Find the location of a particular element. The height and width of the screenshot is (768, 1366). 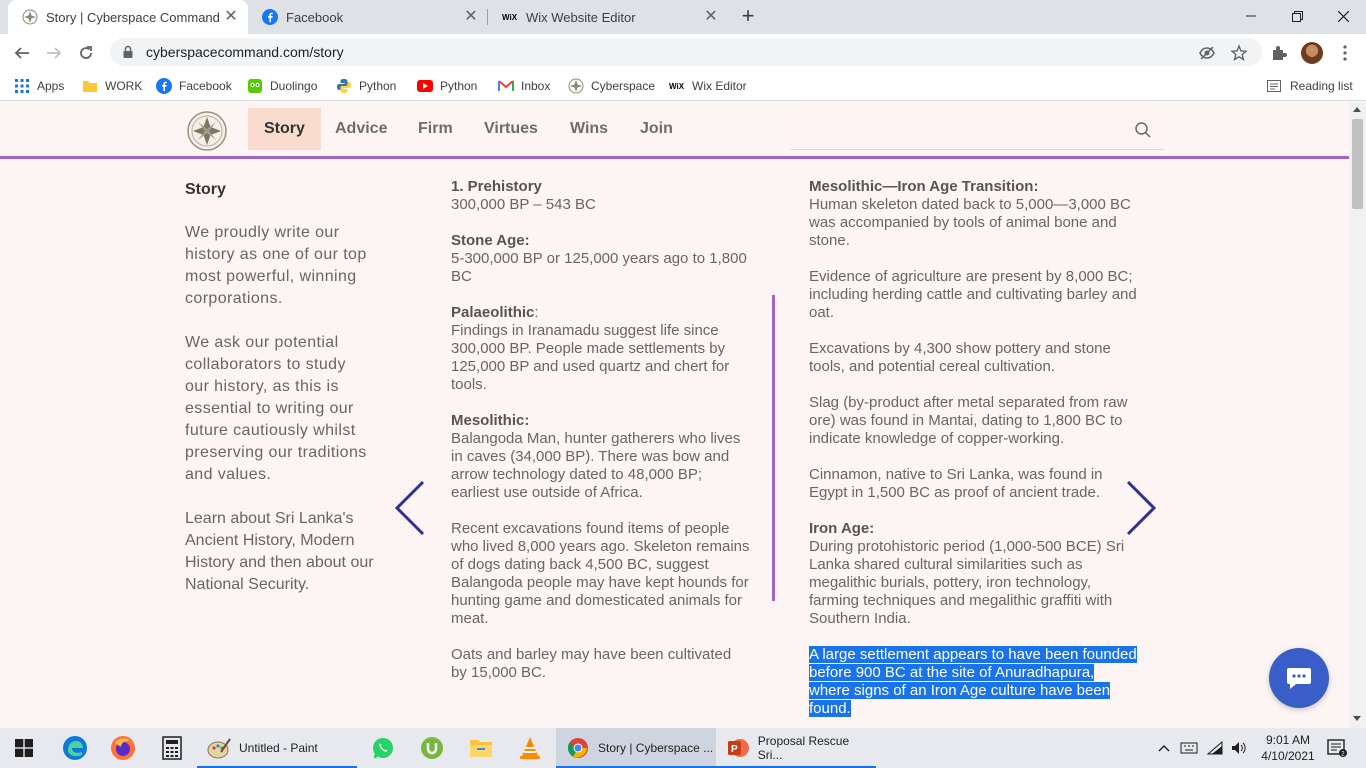

previous-arrow-icon is located at coordinates (410, 508).